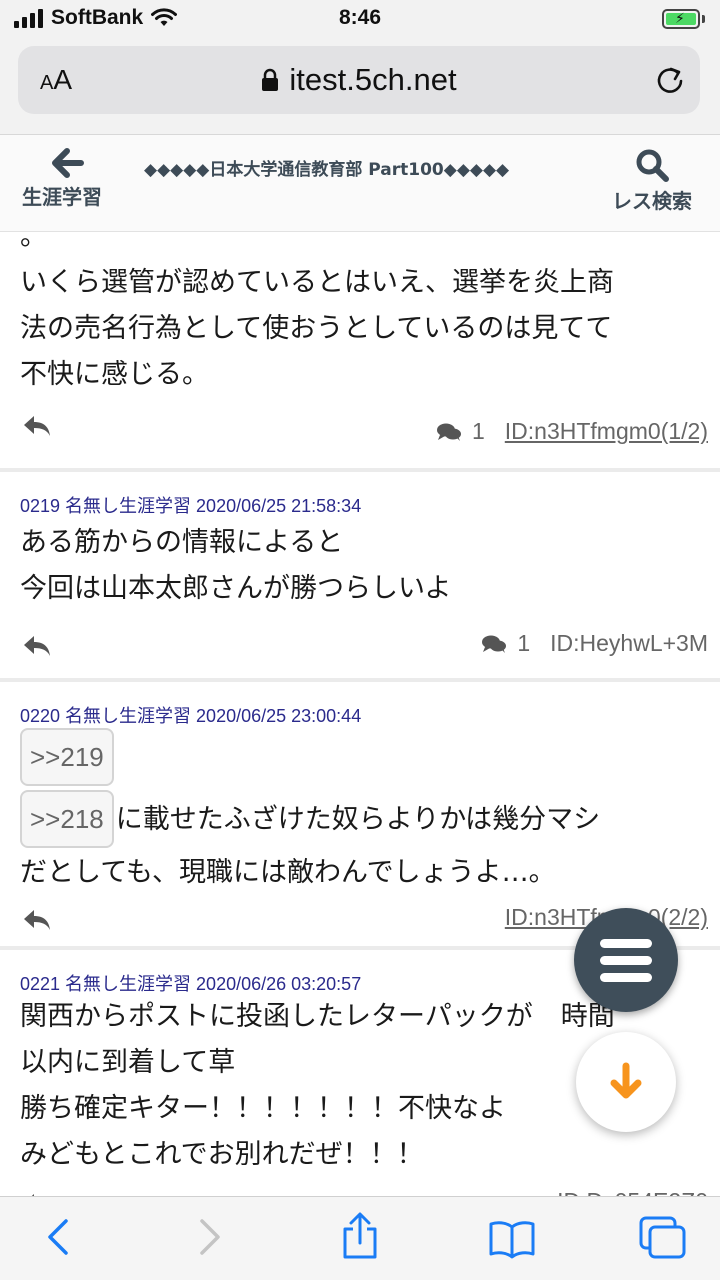  I want to click on arrow-down-icon, so click(626, 1080).